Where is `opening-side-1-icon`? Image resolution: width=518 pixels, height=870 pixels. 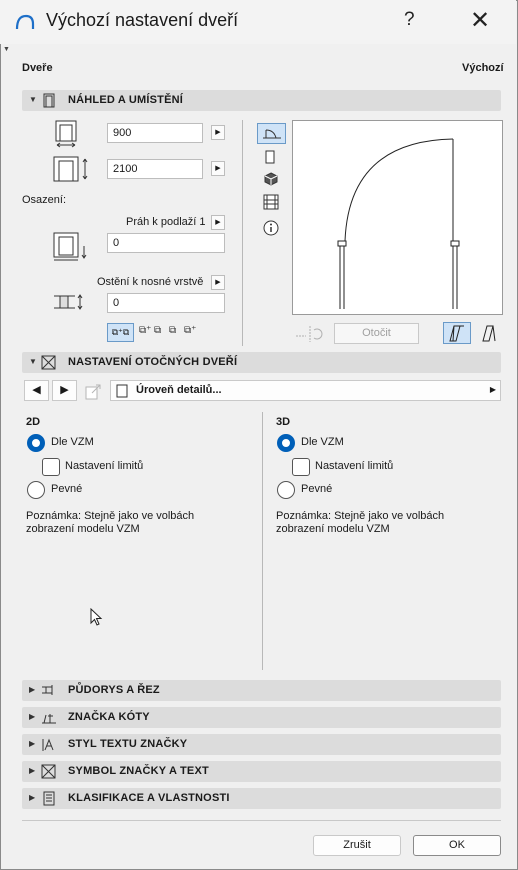
opening-side-1-icon is located at coordinates (456, 333).